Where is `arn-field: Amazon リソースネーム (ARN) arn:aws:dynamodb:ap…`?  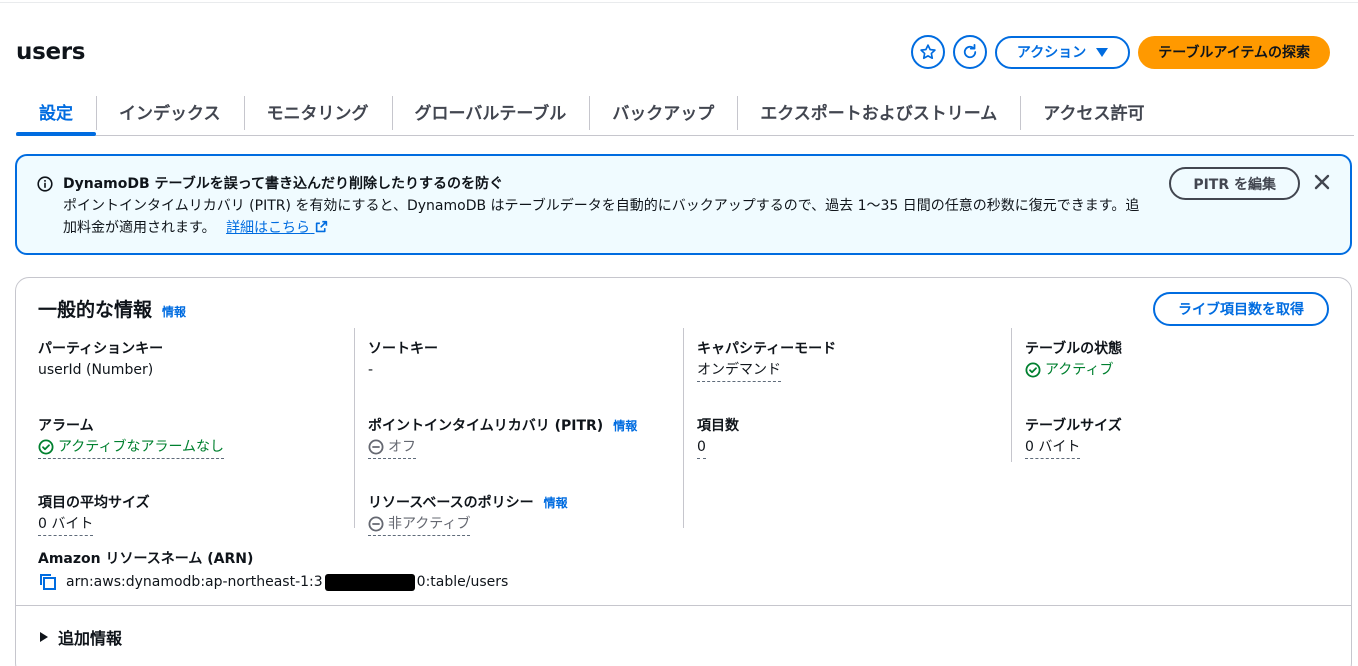
arn-field: Amazon リソースネーム (ARN) arn:aws:dynamodb:ap… is located at coordinates (273, 565).